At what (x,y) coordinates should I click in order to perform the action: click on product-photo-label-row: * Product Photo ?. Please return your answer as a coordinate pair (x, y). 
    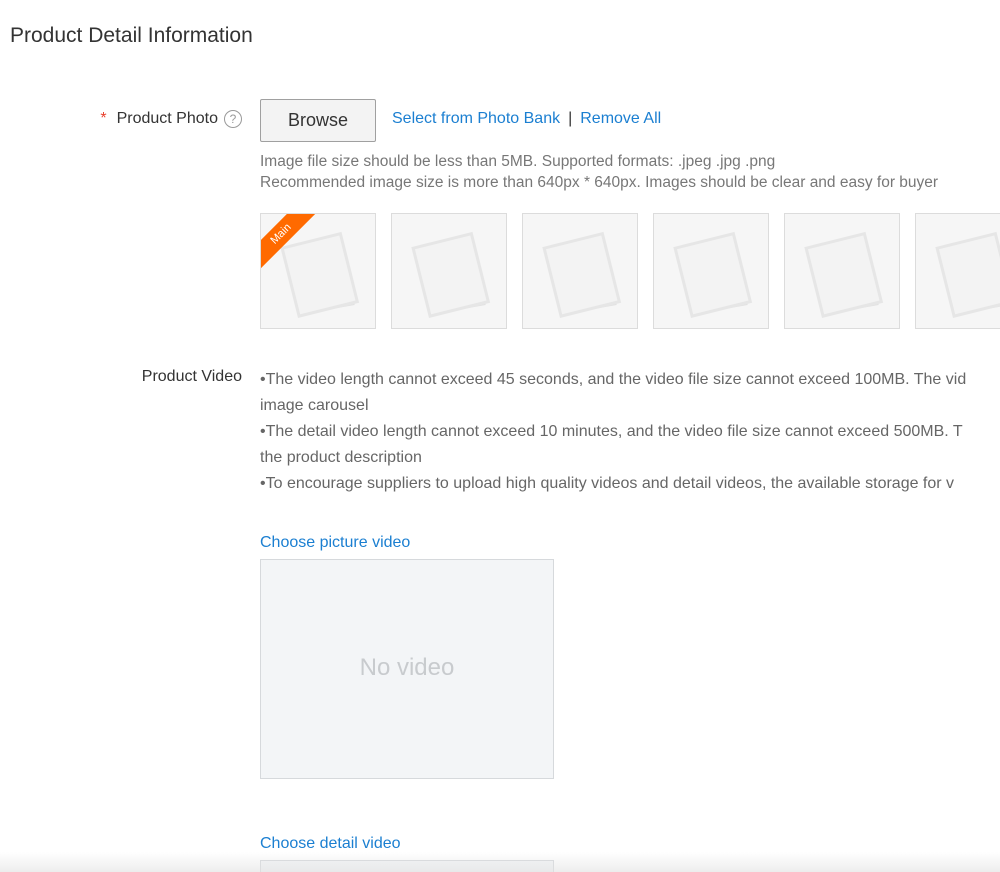
    Looking at the image, I should click on (171, 119).